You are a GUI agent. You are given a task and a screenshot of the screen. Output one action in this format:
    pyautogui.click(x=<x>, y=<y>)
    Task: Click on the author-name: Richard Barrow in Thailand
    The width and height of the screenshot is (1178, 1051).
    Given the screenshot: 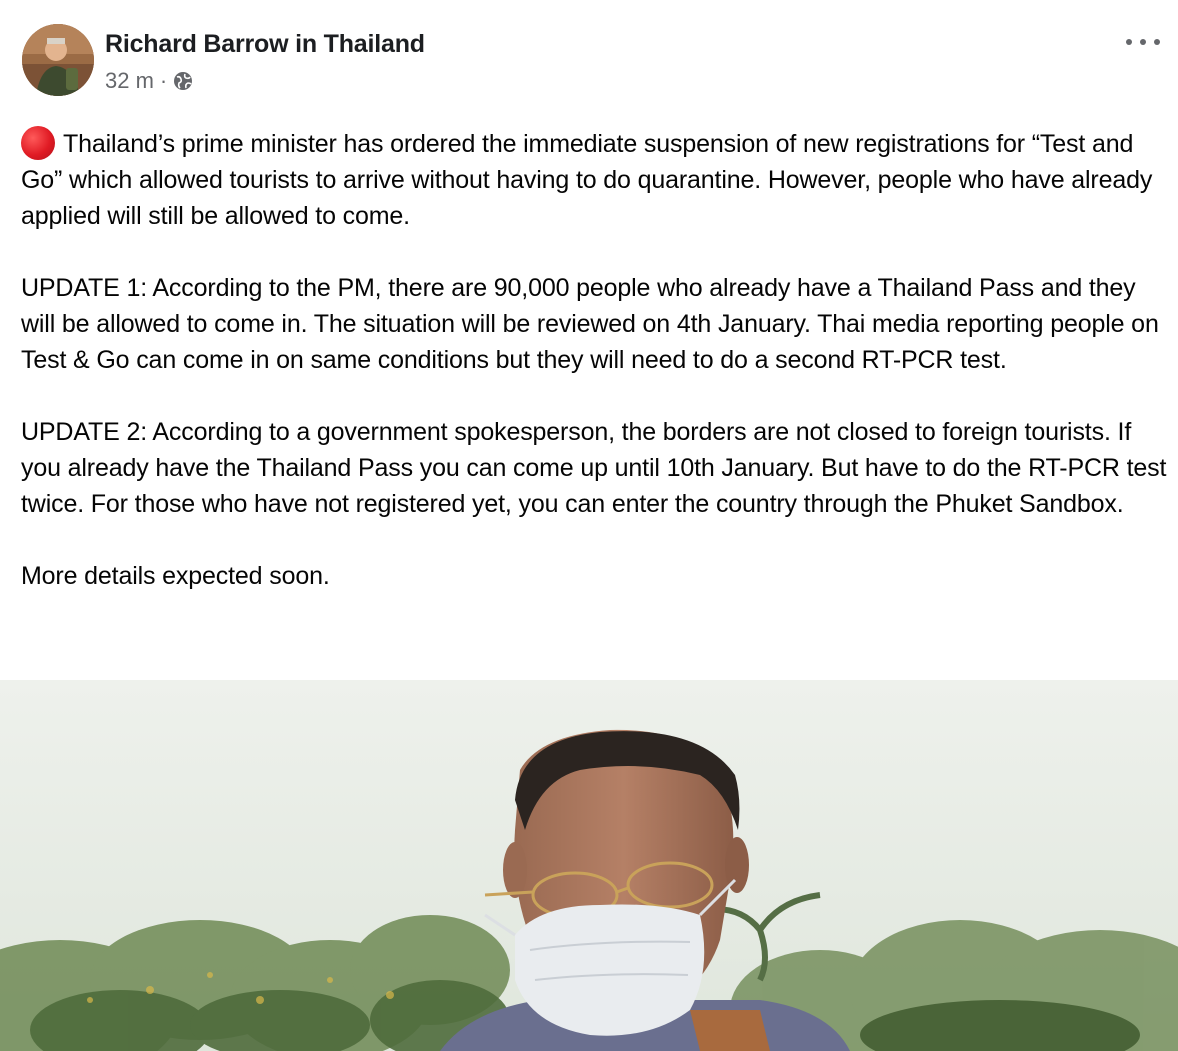 What is the action you would take?
    pyautogui.click(x=265, y=44)
    